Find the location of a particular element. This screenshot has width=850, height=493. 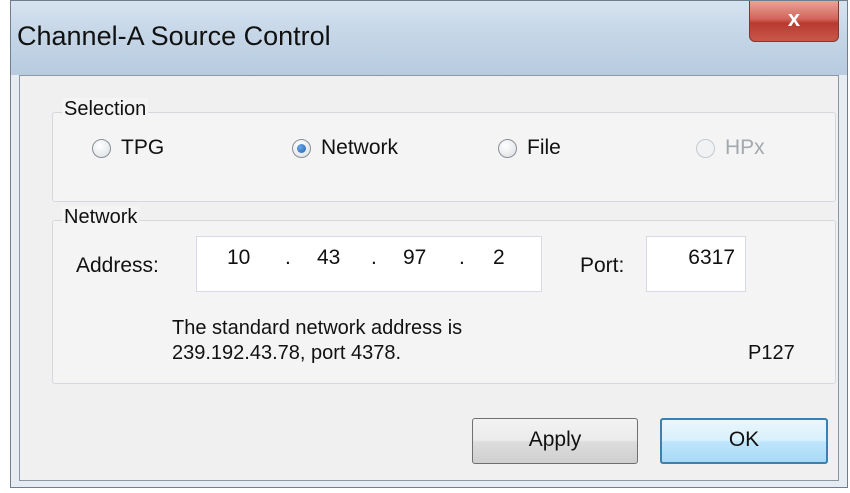

radio-file-indicator is located at coordinates (507, 148).